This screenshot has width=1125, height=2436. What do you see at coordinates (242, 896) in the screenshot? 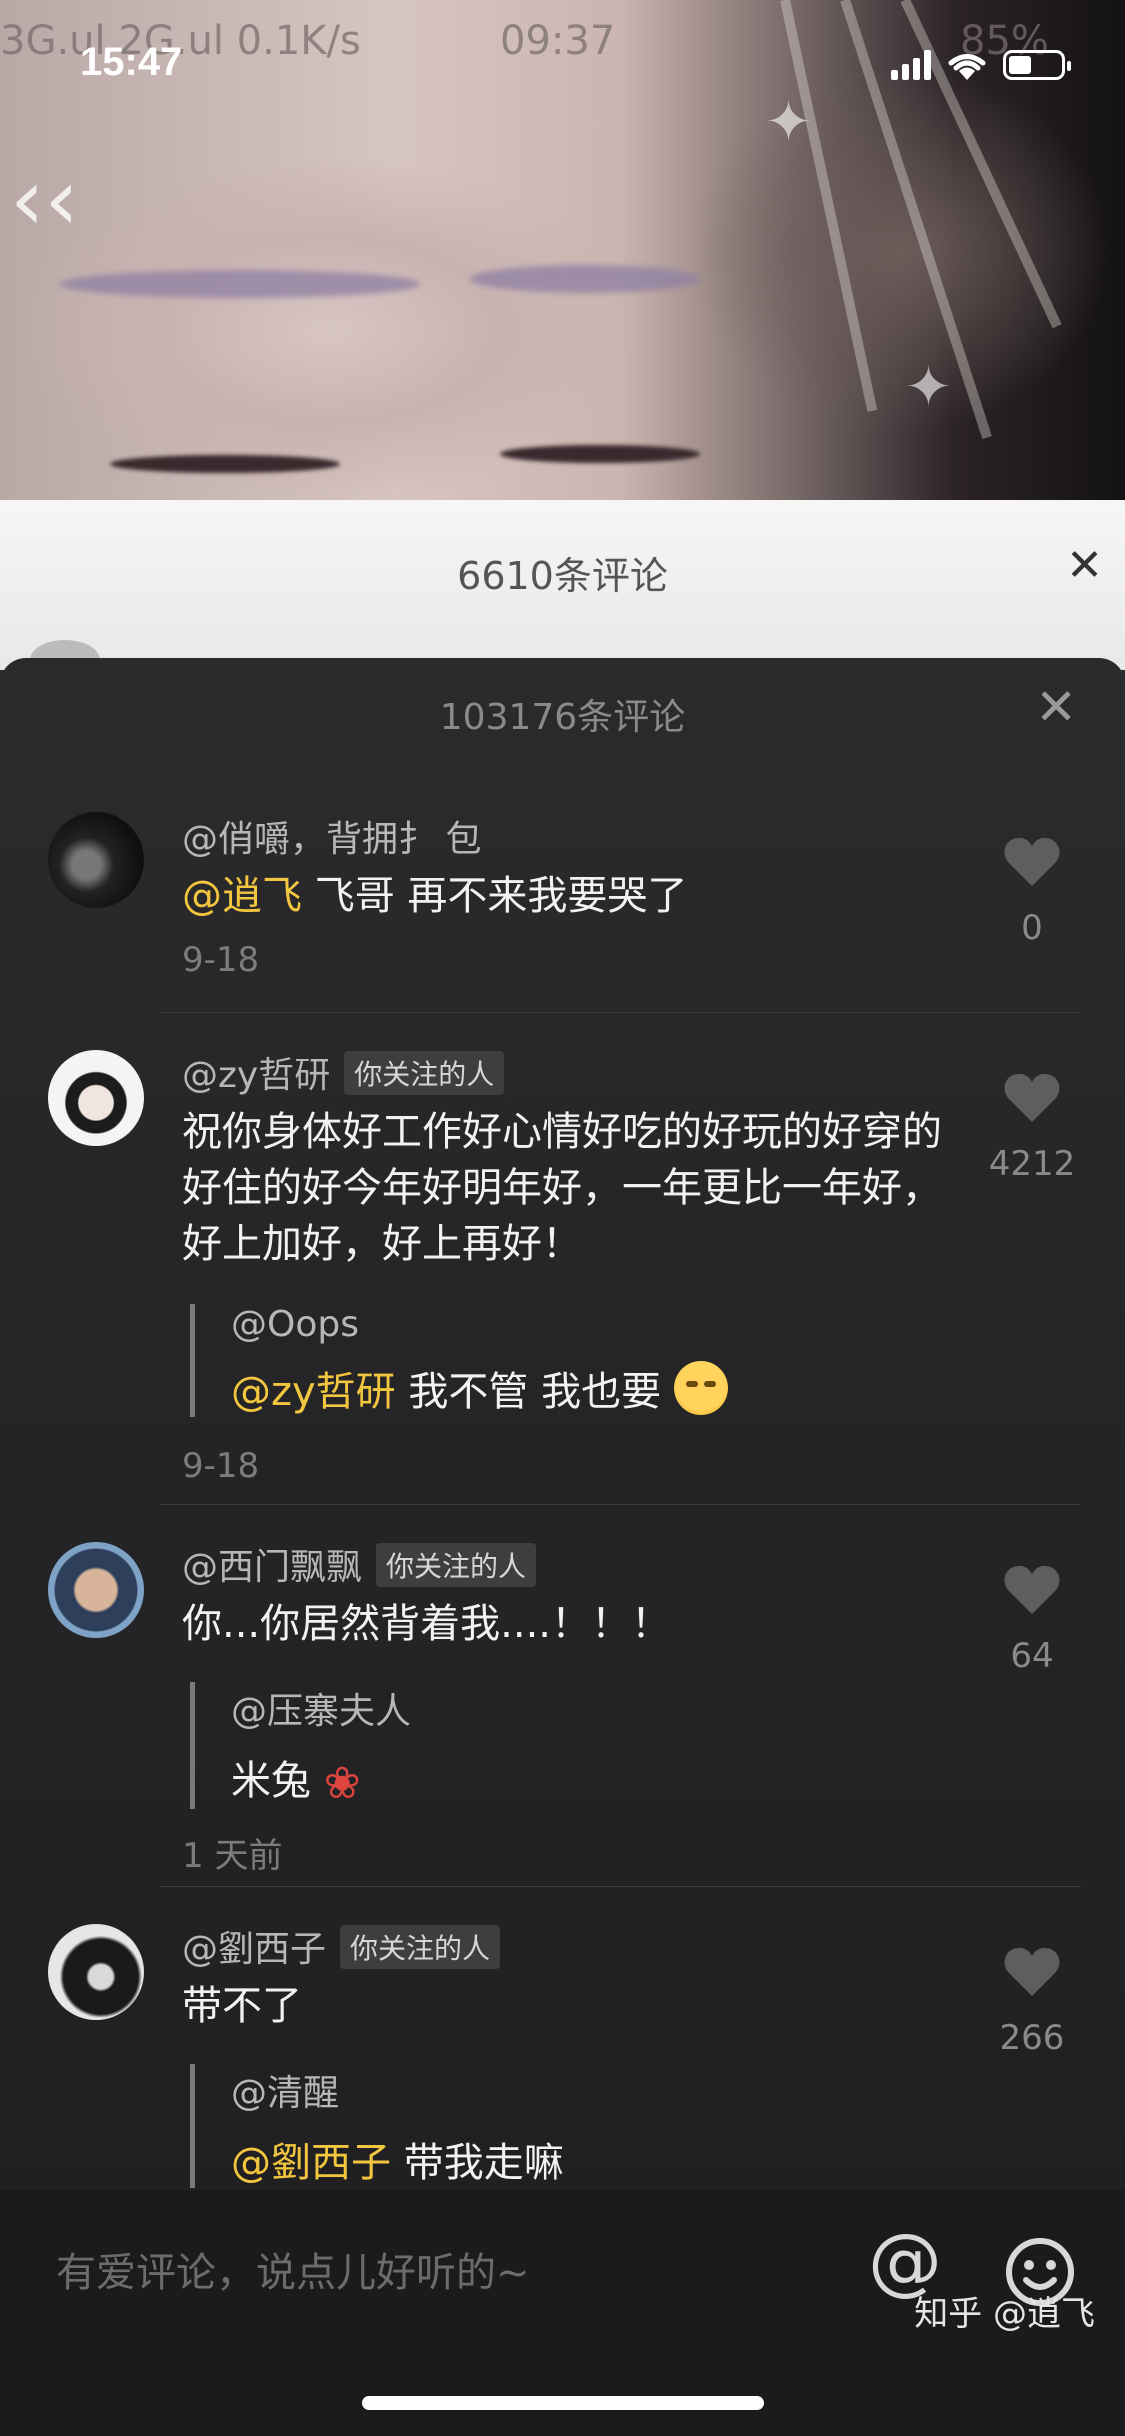
I see `mention-link: @逍飞` at bounding box center [242, 896].